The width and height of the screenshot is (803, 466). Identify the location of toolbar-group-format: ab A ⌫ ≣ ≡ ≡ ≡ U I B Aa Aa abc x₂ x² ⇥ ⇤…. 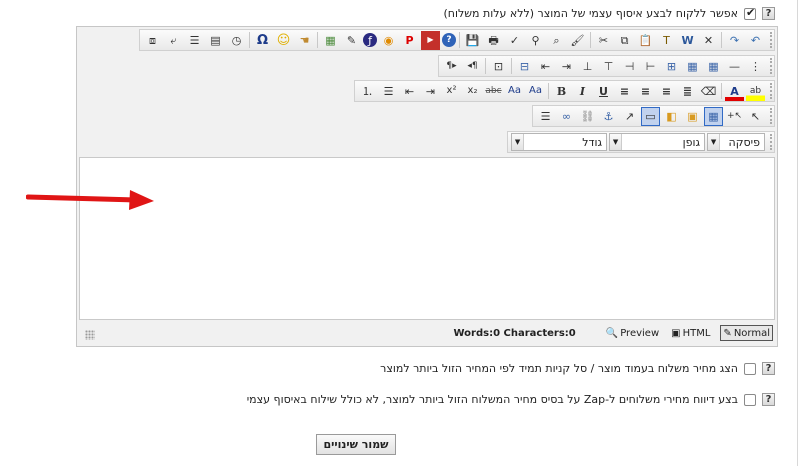
(564, 91).